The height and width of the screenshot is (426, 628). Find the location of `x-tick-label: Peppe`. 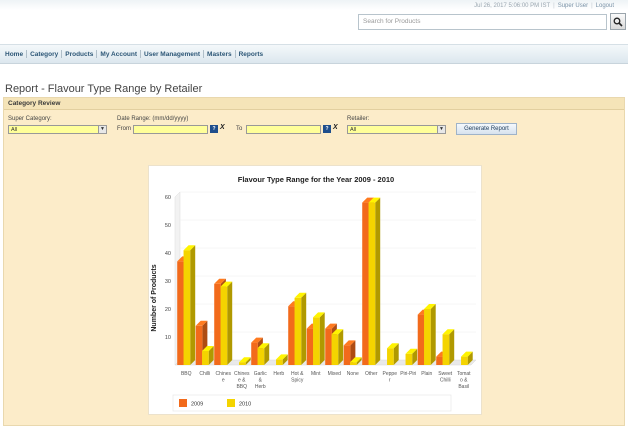

x-tick-label: Peppe is located at coordinates (390, 374).